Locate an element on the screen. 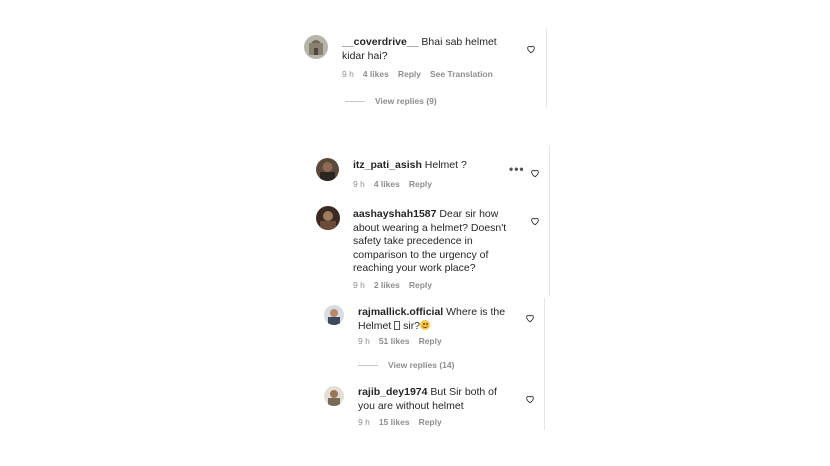 This screenshot has width=830, height=466. comment-text: itz_pati_asish Helmet ? is located at coordinates (410, 165).